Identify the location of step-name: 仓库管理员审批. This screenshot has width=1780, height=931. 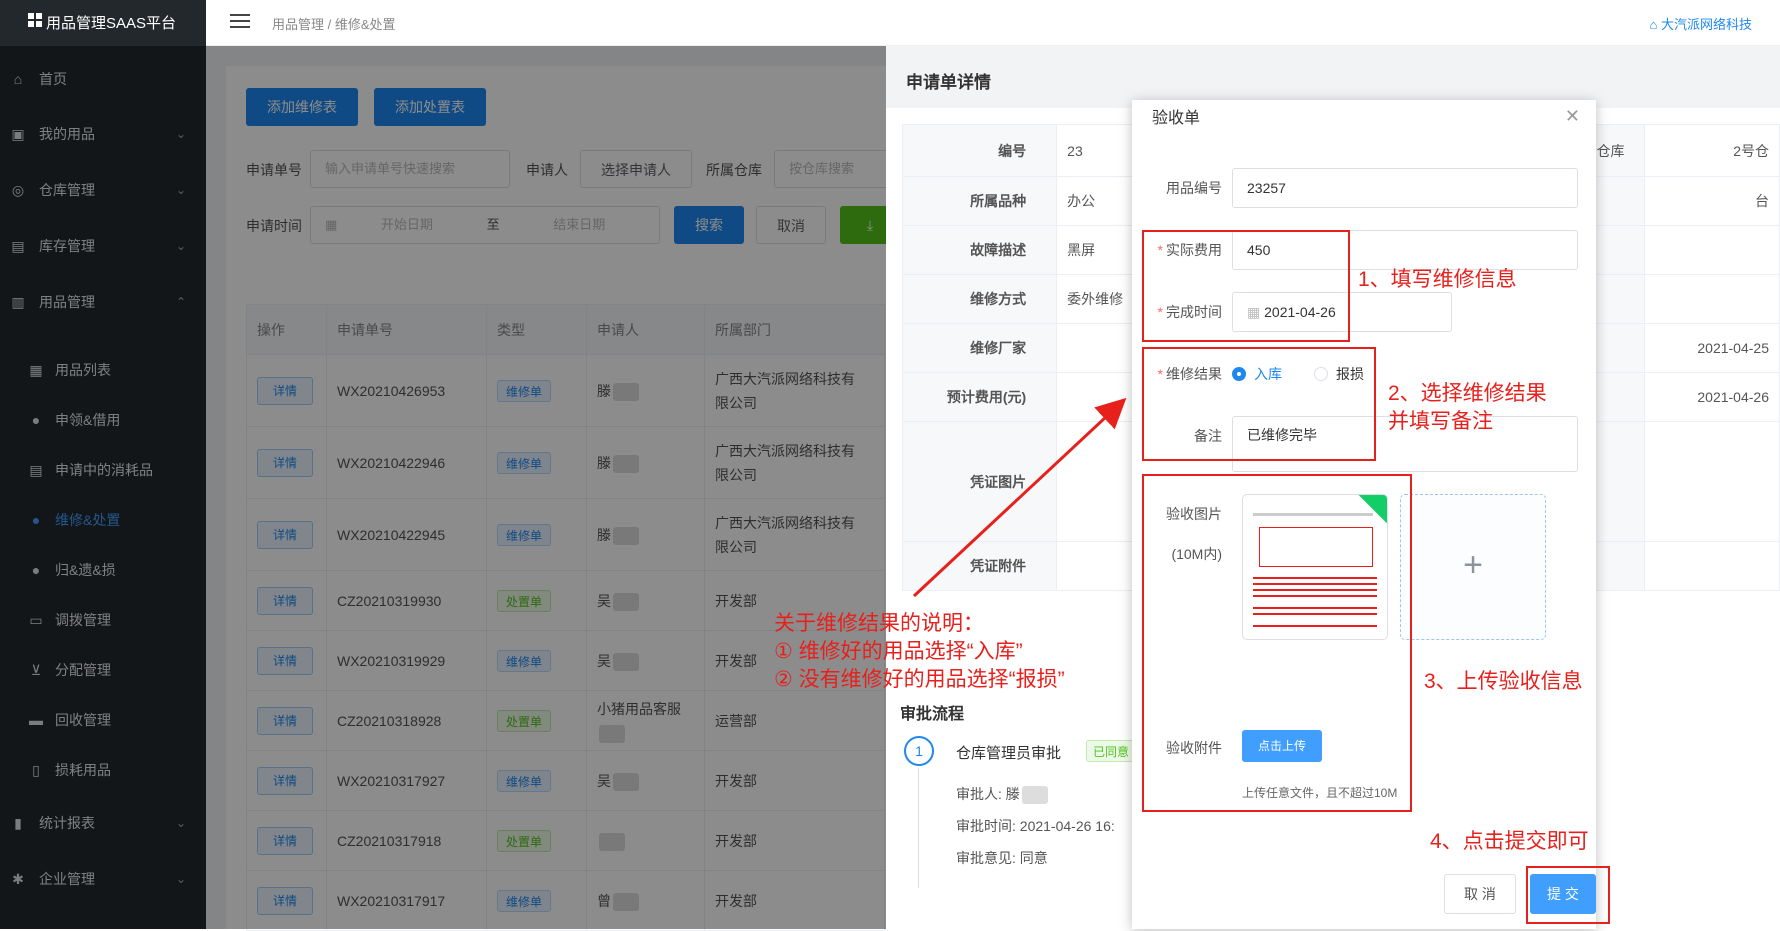
(1009, 753).